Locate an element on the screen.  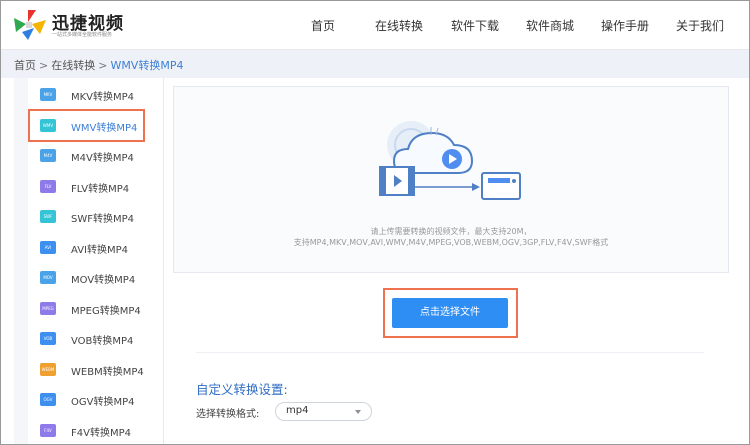
active-item-highlight is located at coordinates (86, 125).